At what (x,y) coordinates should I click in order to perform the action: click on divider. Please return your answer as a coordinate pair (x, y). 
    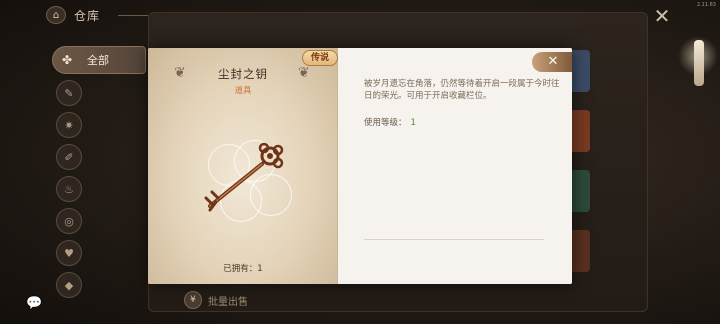
    Looking at the image, I should click on (454, 239).